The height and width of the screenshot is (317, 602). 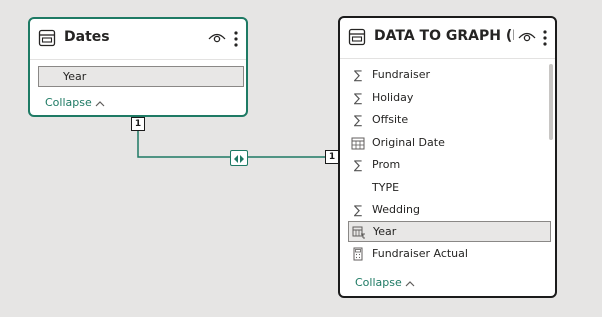 I want to click on field-label: Fundraiser, so click(x=401, y=74).